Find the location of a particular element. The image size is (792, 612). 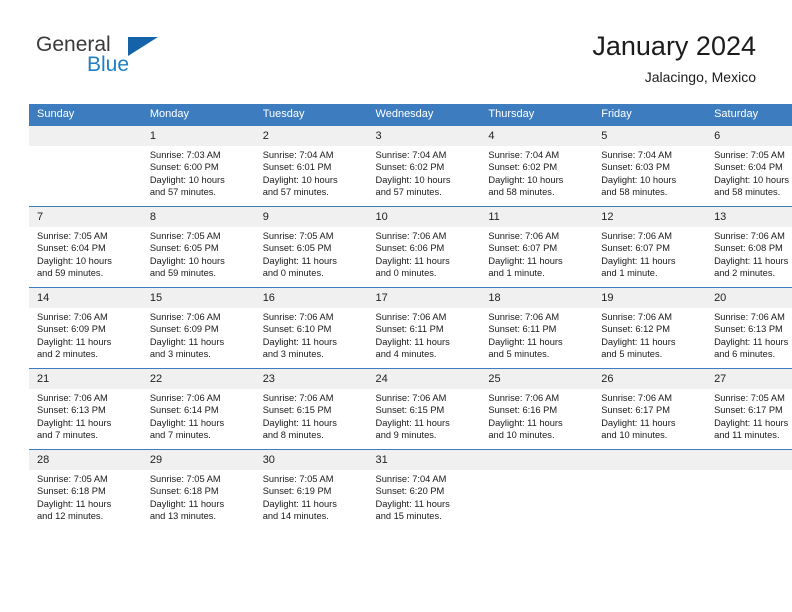

day-number: 20 is located at coordinates (749, 298).